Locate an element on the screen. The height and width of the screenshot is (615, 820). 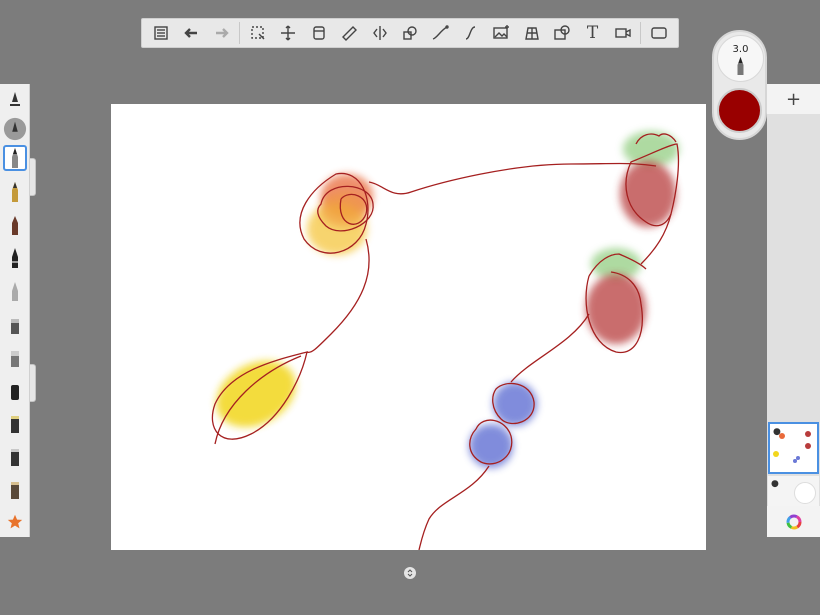
fountain-pen-icon is located at coordinates (15, 192).